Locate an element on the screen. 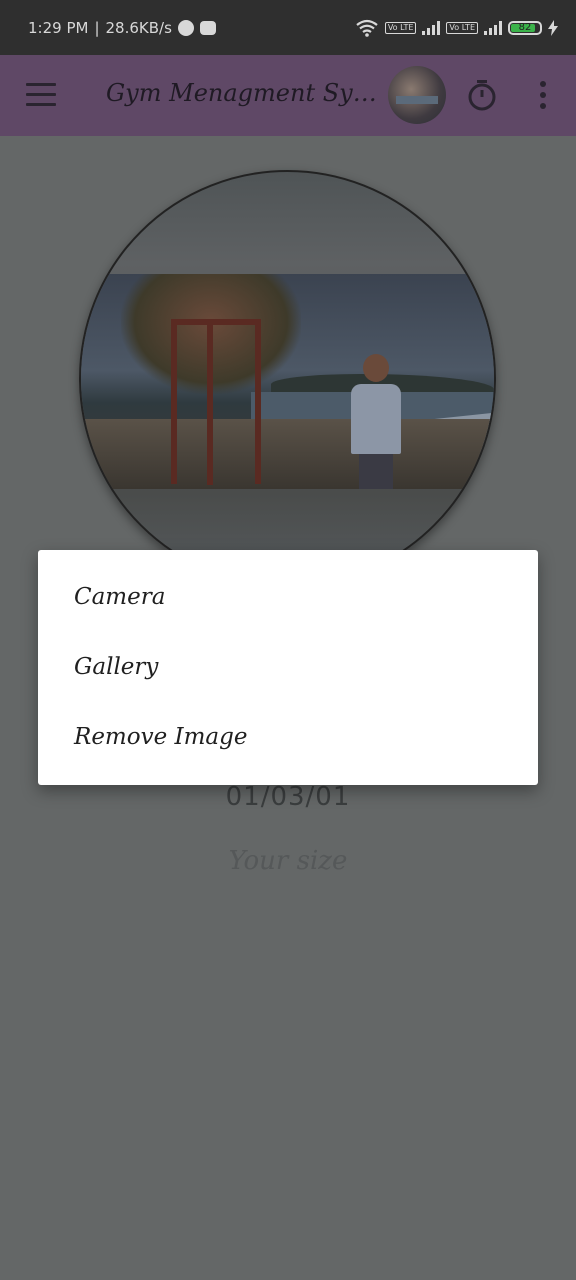 The height and width of the screenshot is (1280, 576). status-right: Vo LTE Vo LTE 82 is located at coordinates (456, 28).